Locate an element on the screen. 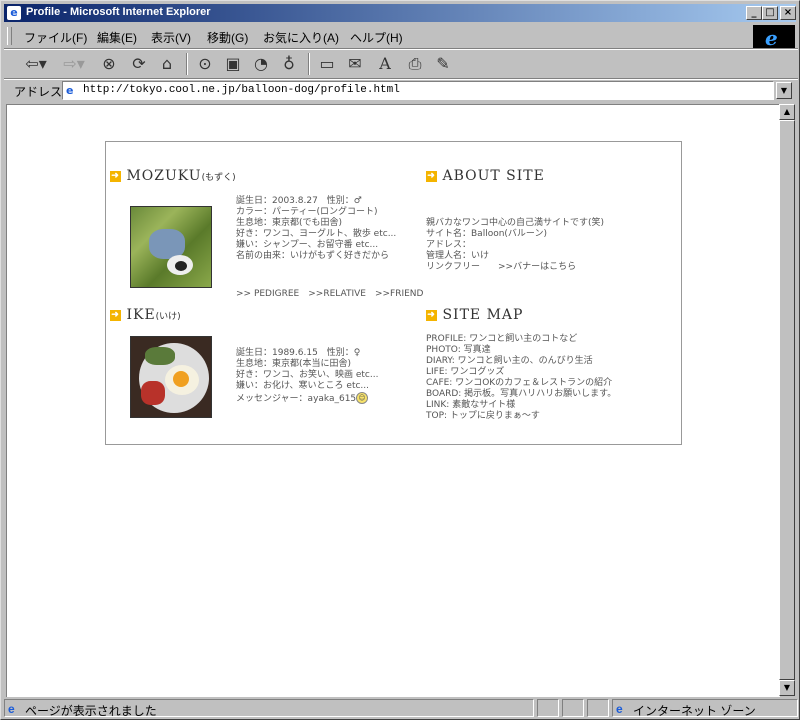 Image resolution: width=800 pixels, height=720 pixels. about-heading: ➜ ABOUT SITE is located at coordinates (485, 176).